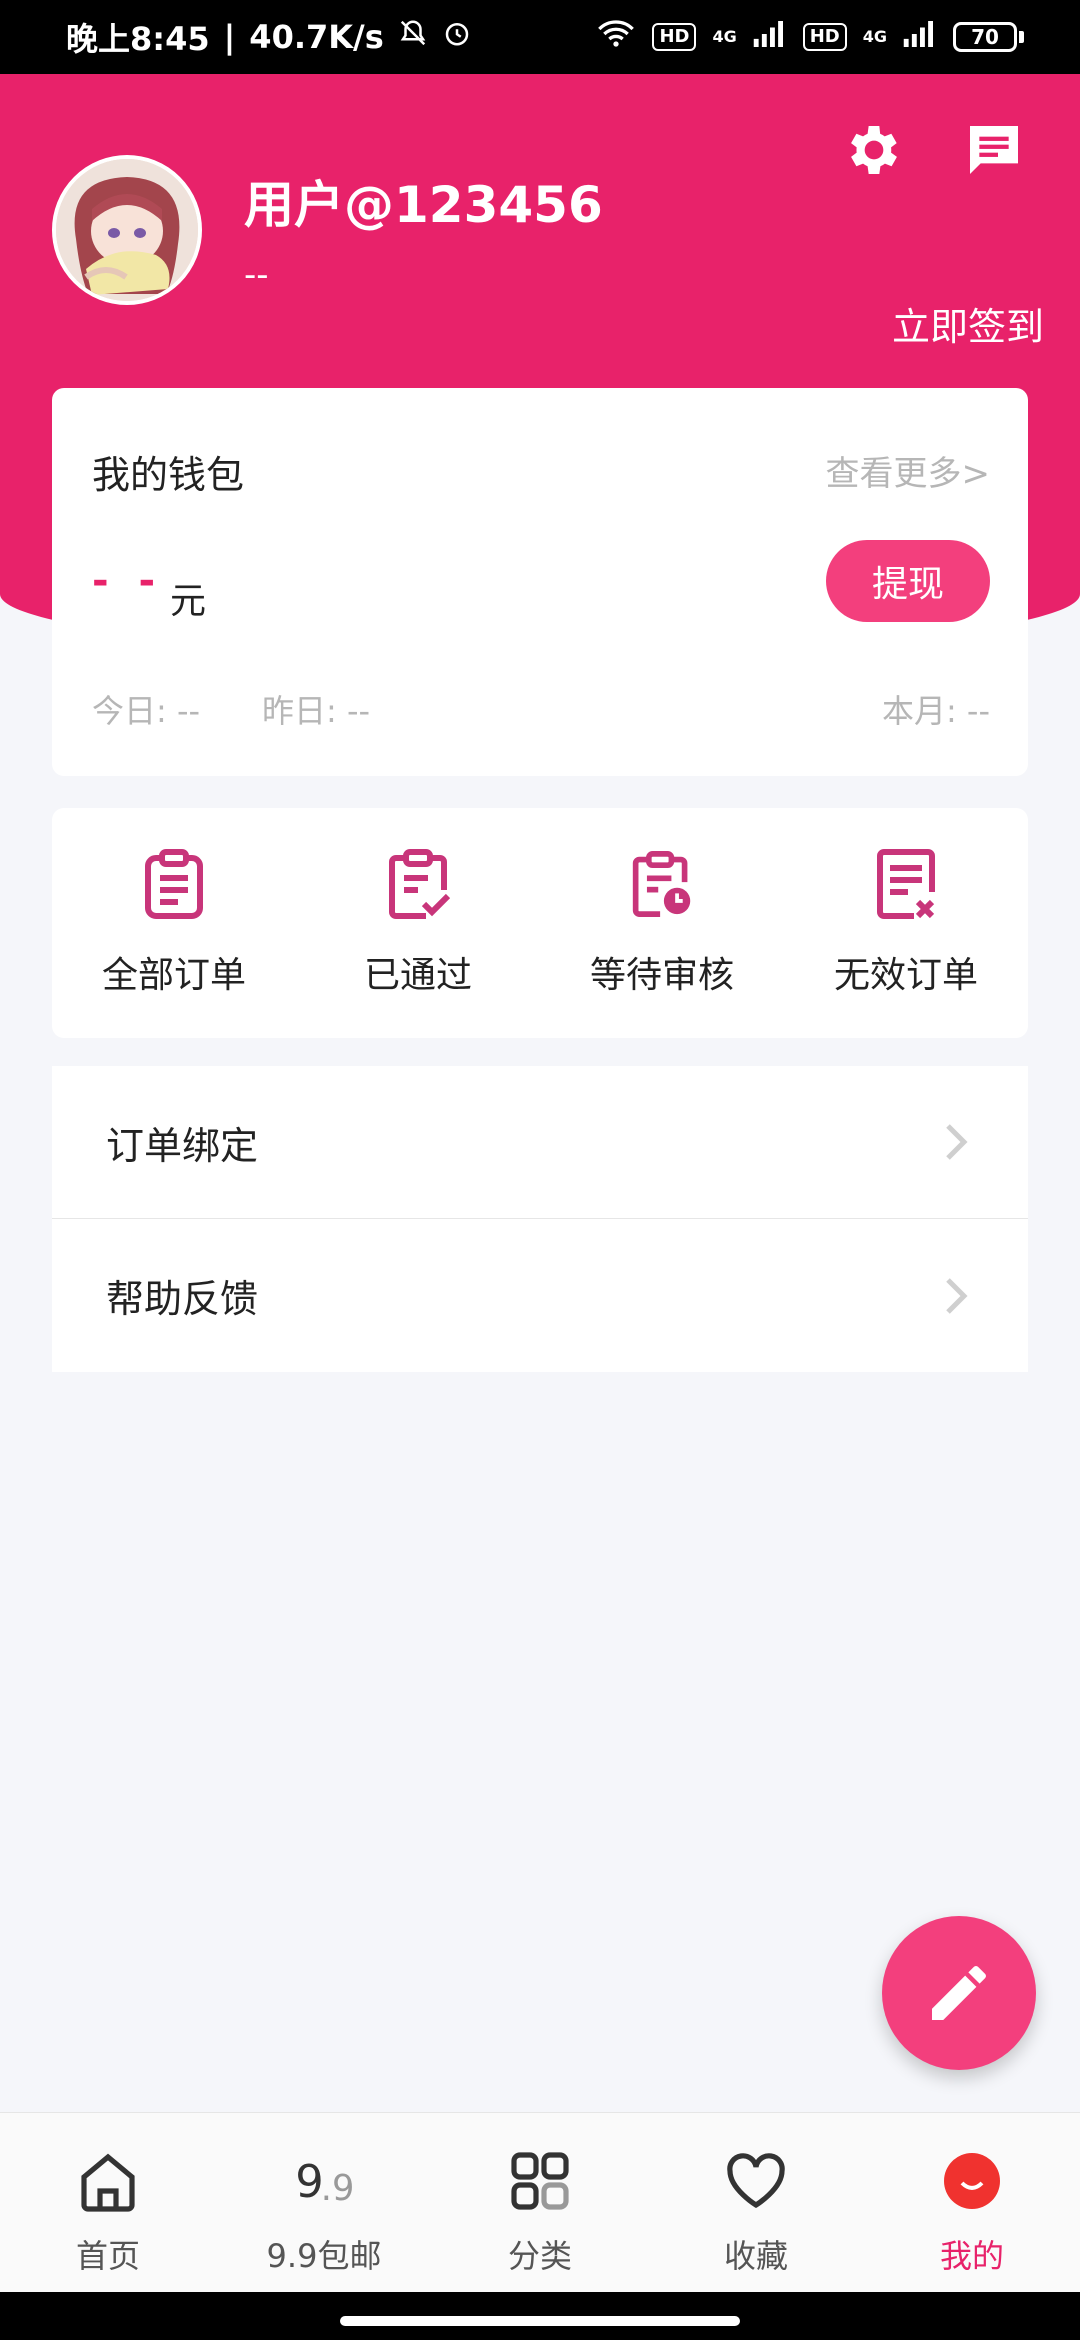 Image resolution: width=1080 pixels, height=2340 pixels. What do you see at coordinates (971, 2256) in the screenshot?
I see `nav-label: 我的` at bounding box center [971, 2256].